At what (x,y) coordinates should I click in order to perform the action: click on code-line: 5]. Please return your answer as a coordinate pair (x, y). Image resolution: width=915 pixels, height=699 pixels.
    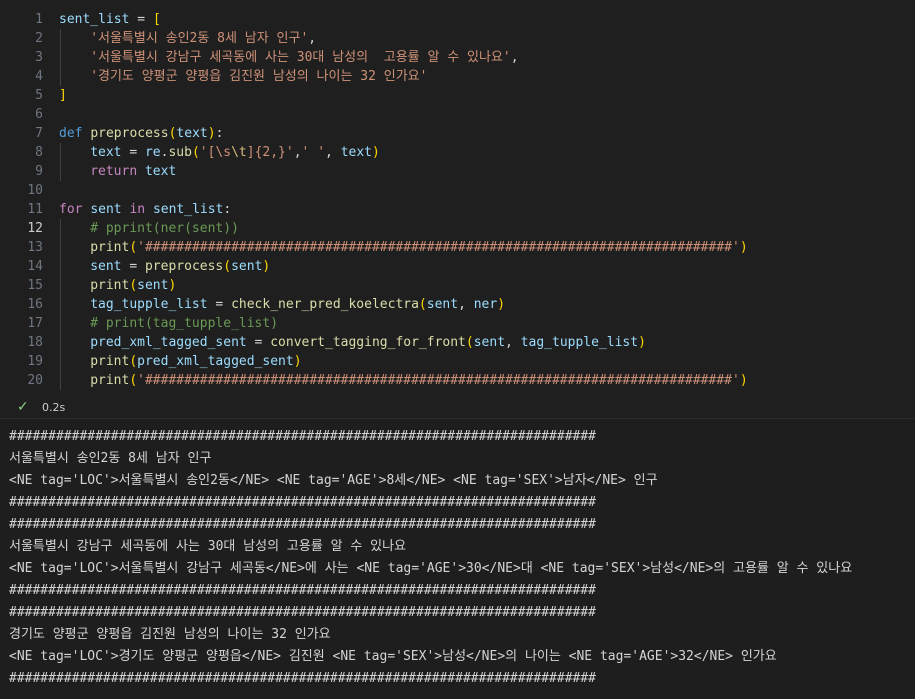
    Looking at the image, I should click on (457, 95).